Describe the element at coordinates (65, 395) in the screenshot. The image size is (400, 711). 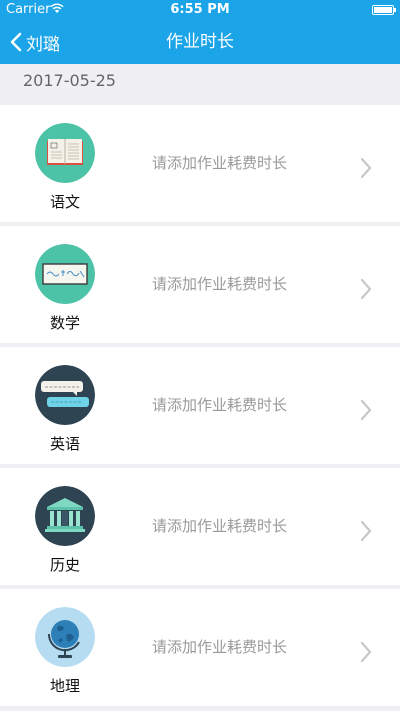
I see `speech-bubbles-icon` at that location.